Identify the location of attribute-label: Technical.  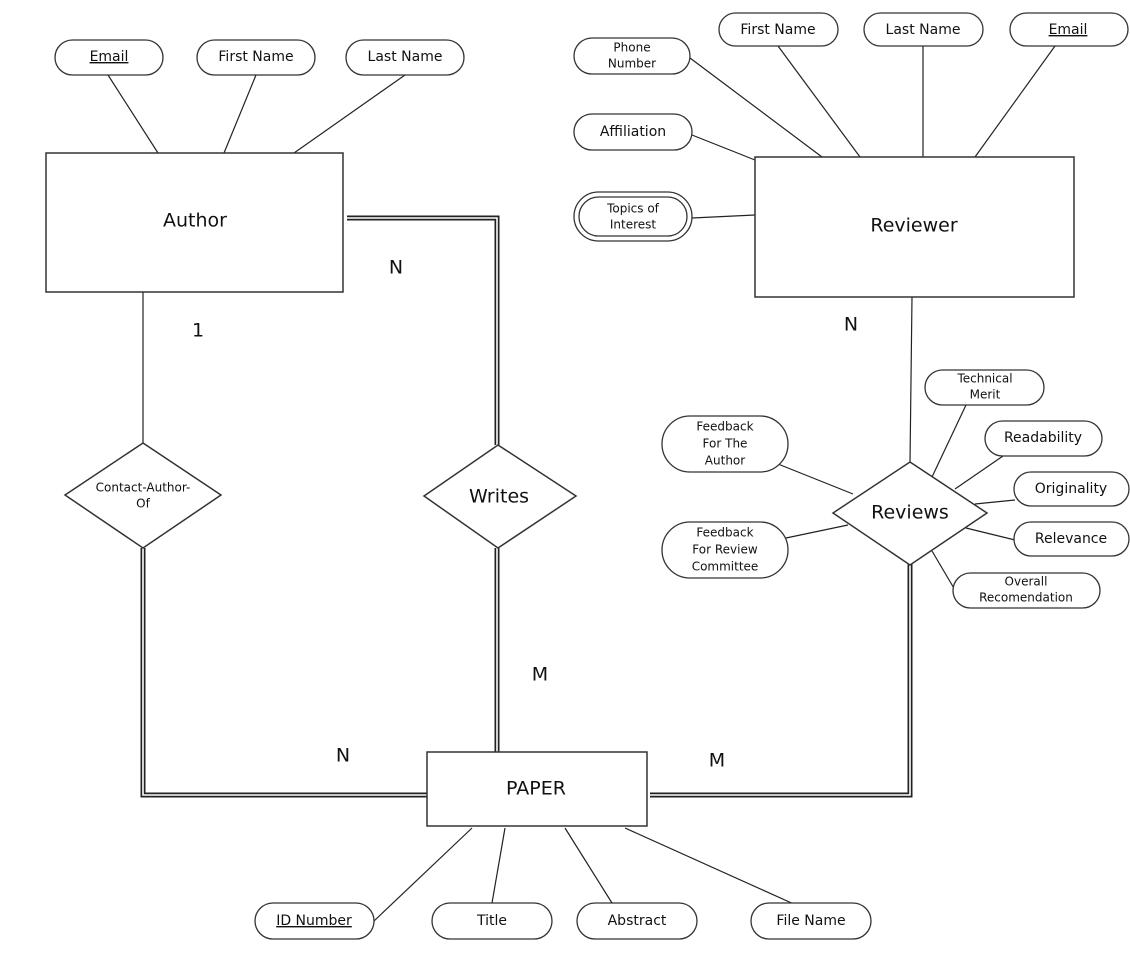
(984, 379).